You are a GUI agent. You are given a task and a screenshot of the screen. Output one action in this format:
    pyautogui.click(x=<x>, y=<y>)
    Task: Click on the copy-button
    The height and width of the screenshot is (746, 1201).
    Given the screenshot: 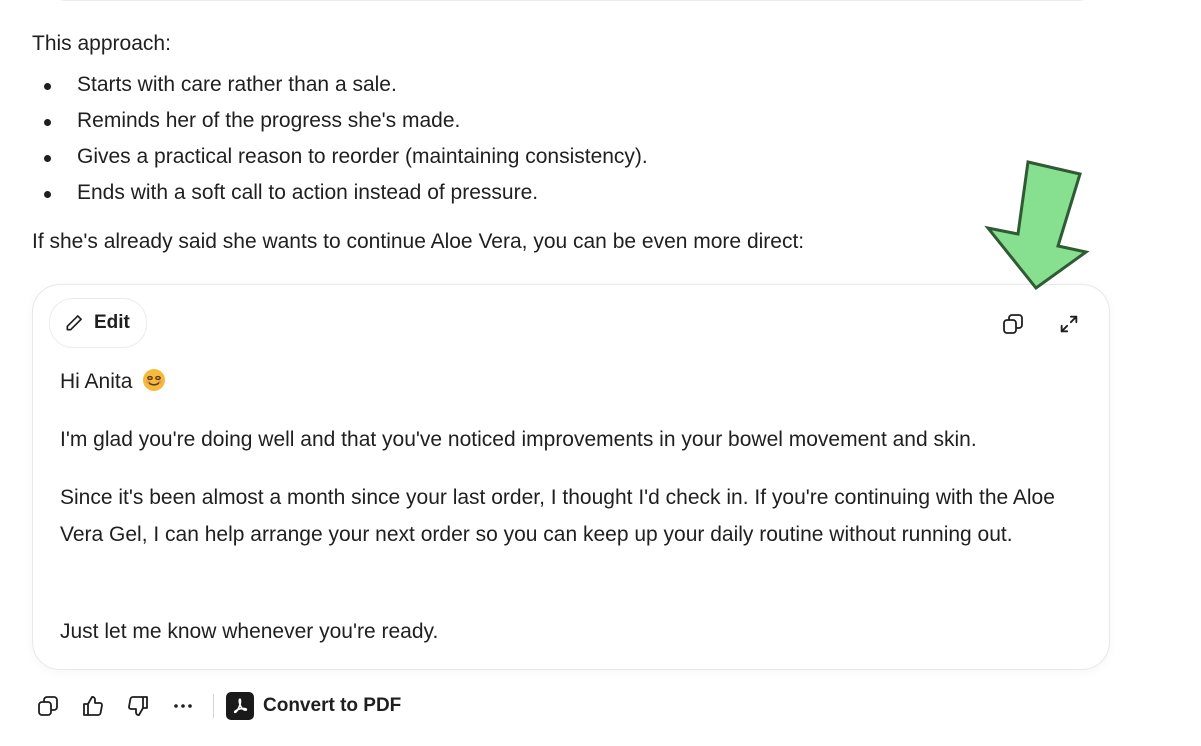 What is the action you would take?
    pyautogui.click(x=1013, y=324)
    